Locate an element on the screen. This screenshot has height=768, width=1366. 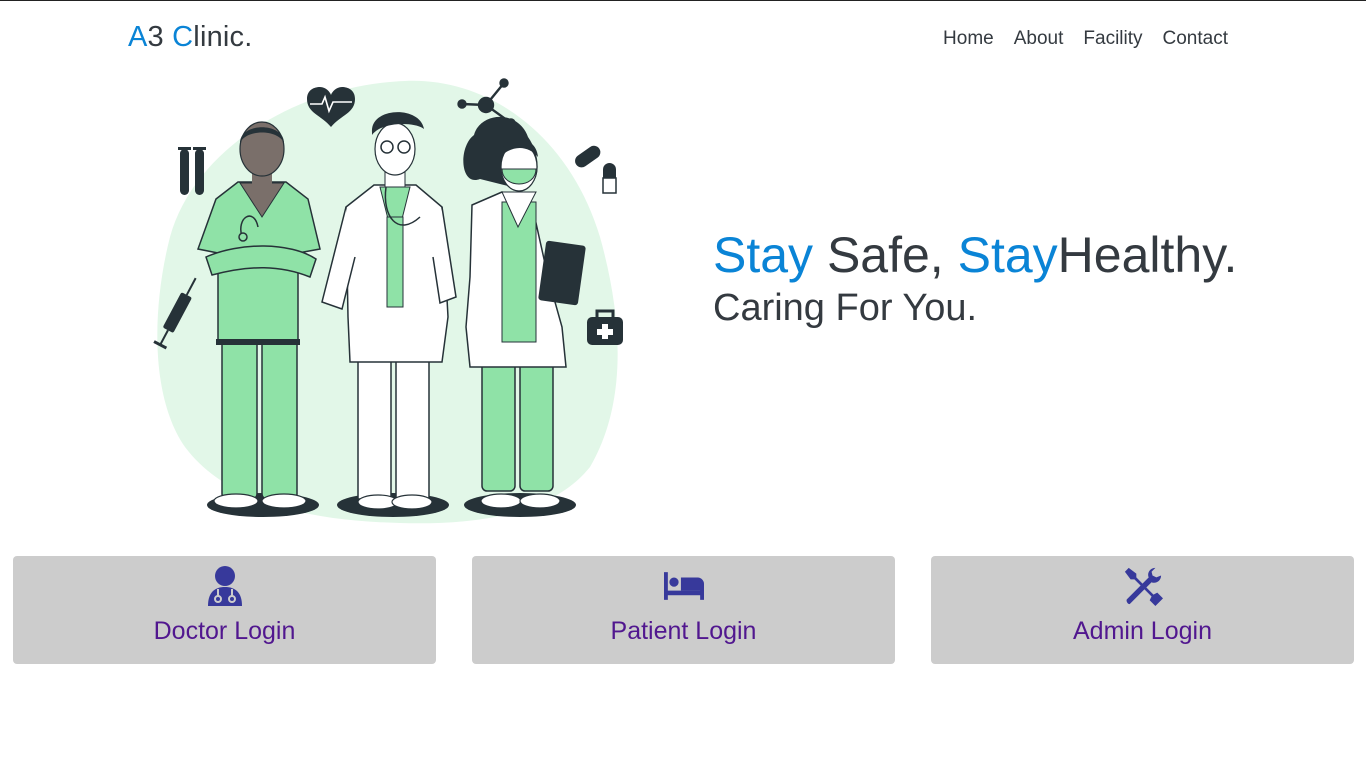
patient-login-card: Patient Login is located at coordinates (683, 610).